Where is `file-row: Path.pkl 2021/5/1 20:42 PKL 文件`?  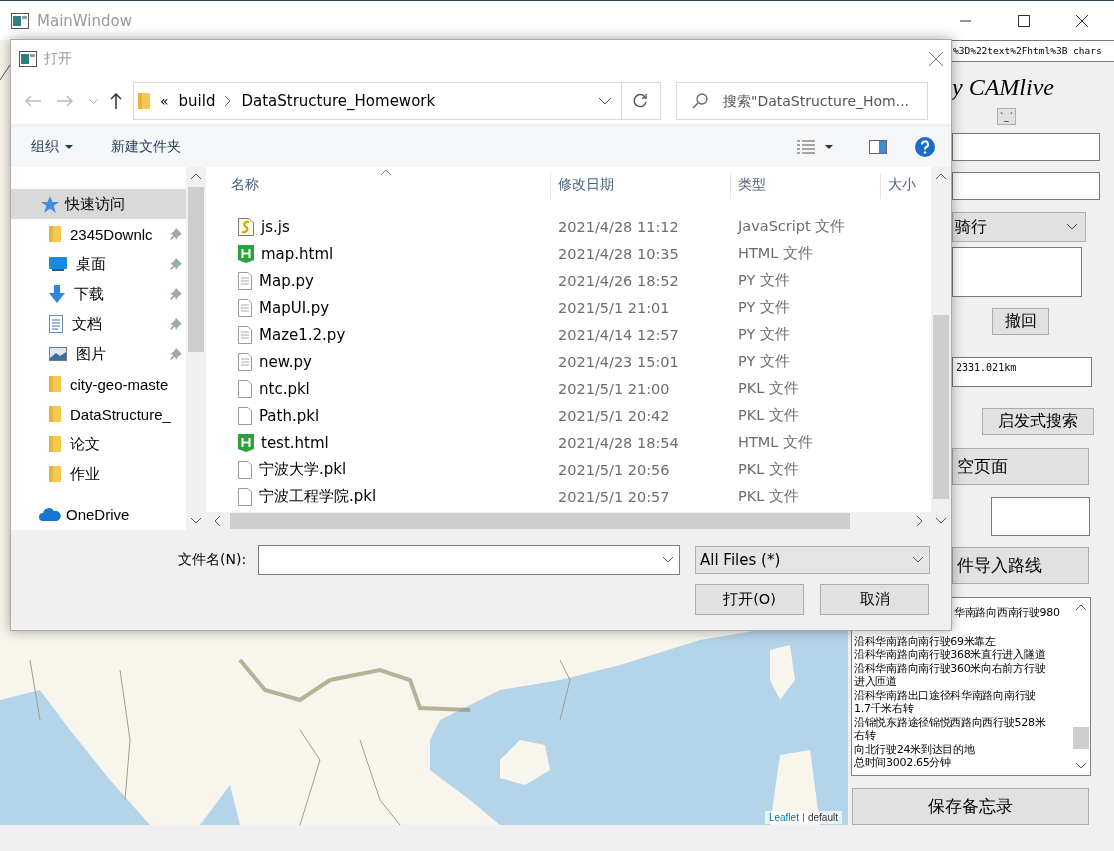 file-row: Path.pkl 2021/5/1 20:42 PKL 文件 is located at coordinates (568, 415).